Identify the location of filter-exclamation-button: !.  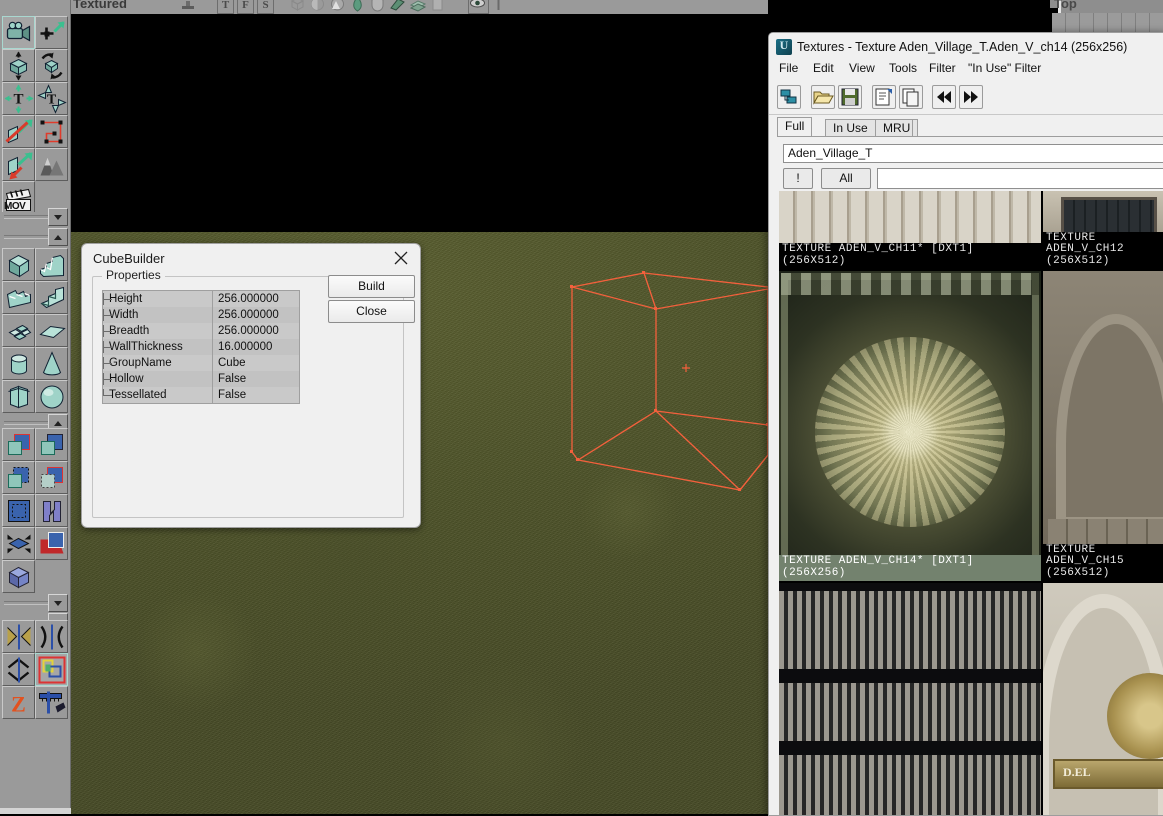
(798, 178).